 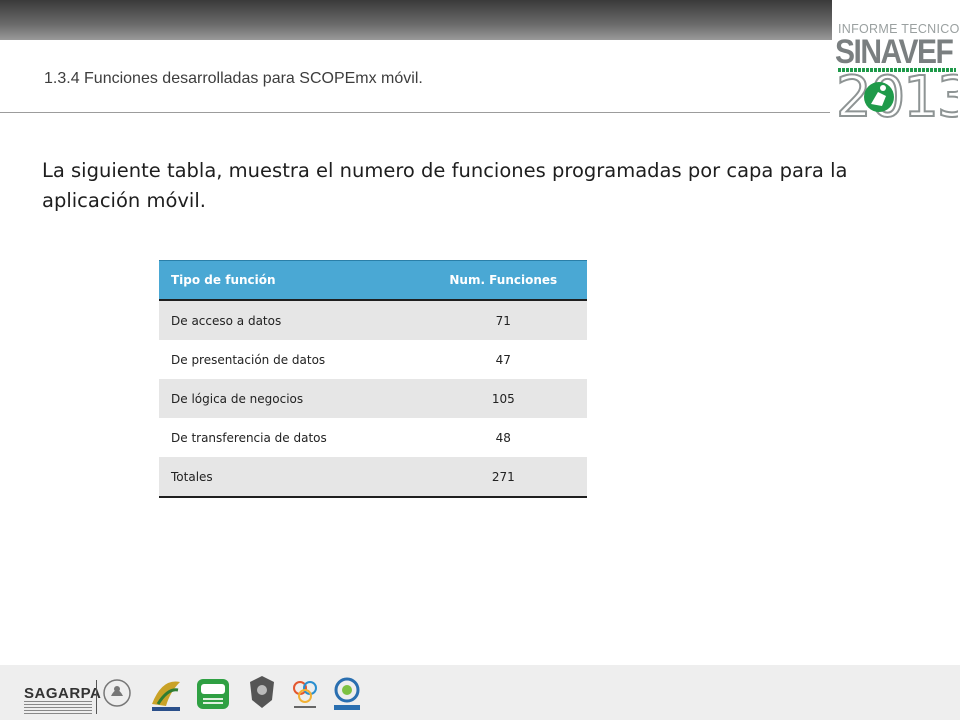 What do you see at coordinates (503, 398) in the screenshot?
I see `row-count-cell: 105` at bounding box center [503, 398].